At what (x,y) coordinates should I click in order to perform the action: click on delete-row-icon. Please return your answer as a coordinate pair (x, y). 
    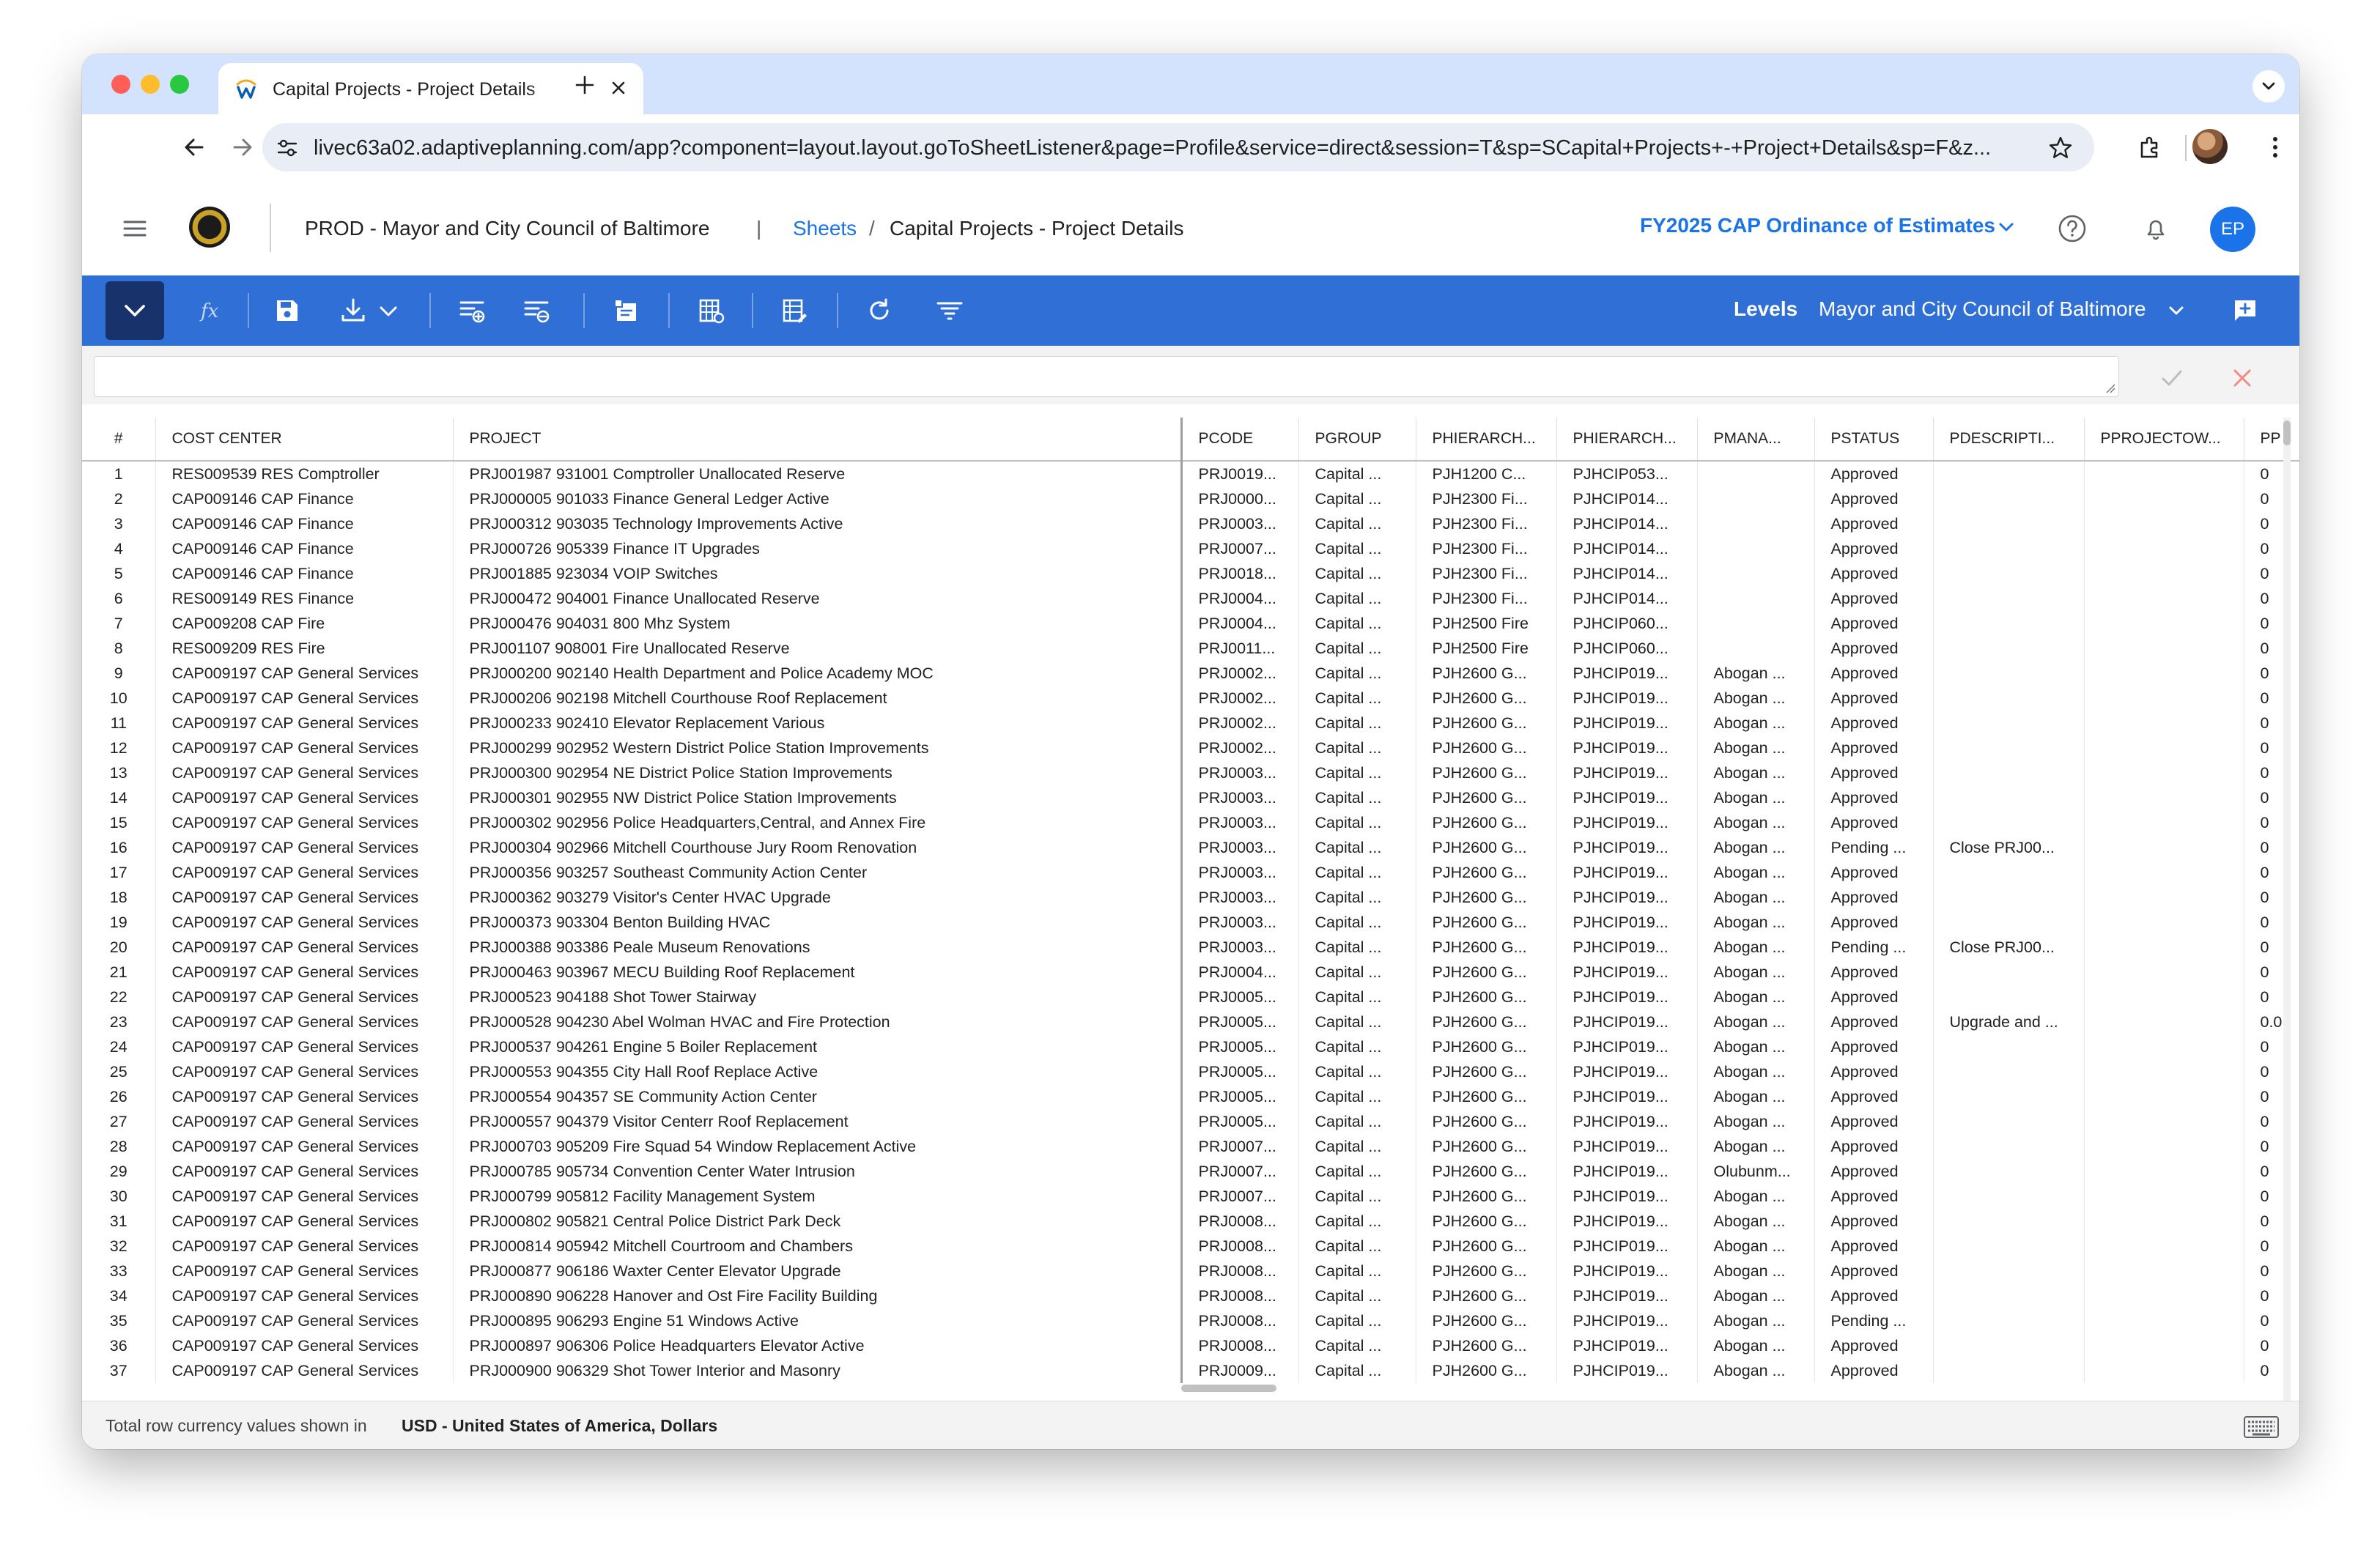
    Looking at the image, I should click on (536, 310).